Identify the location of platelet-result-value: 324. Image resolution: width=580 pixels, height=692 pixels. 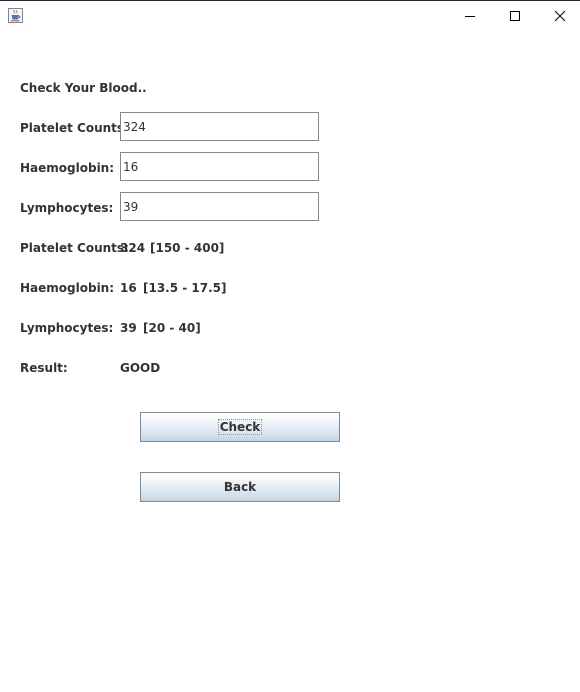
(133, 248).